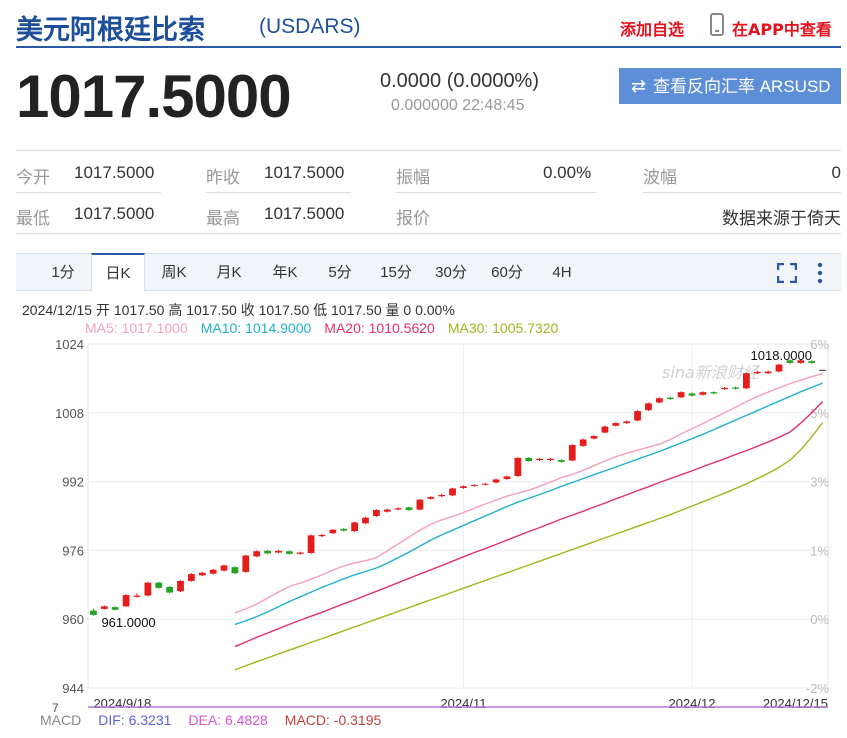  Describe the element at coordinates (820, 273) in the screenshot. I see `more-menu-icon` at that location.